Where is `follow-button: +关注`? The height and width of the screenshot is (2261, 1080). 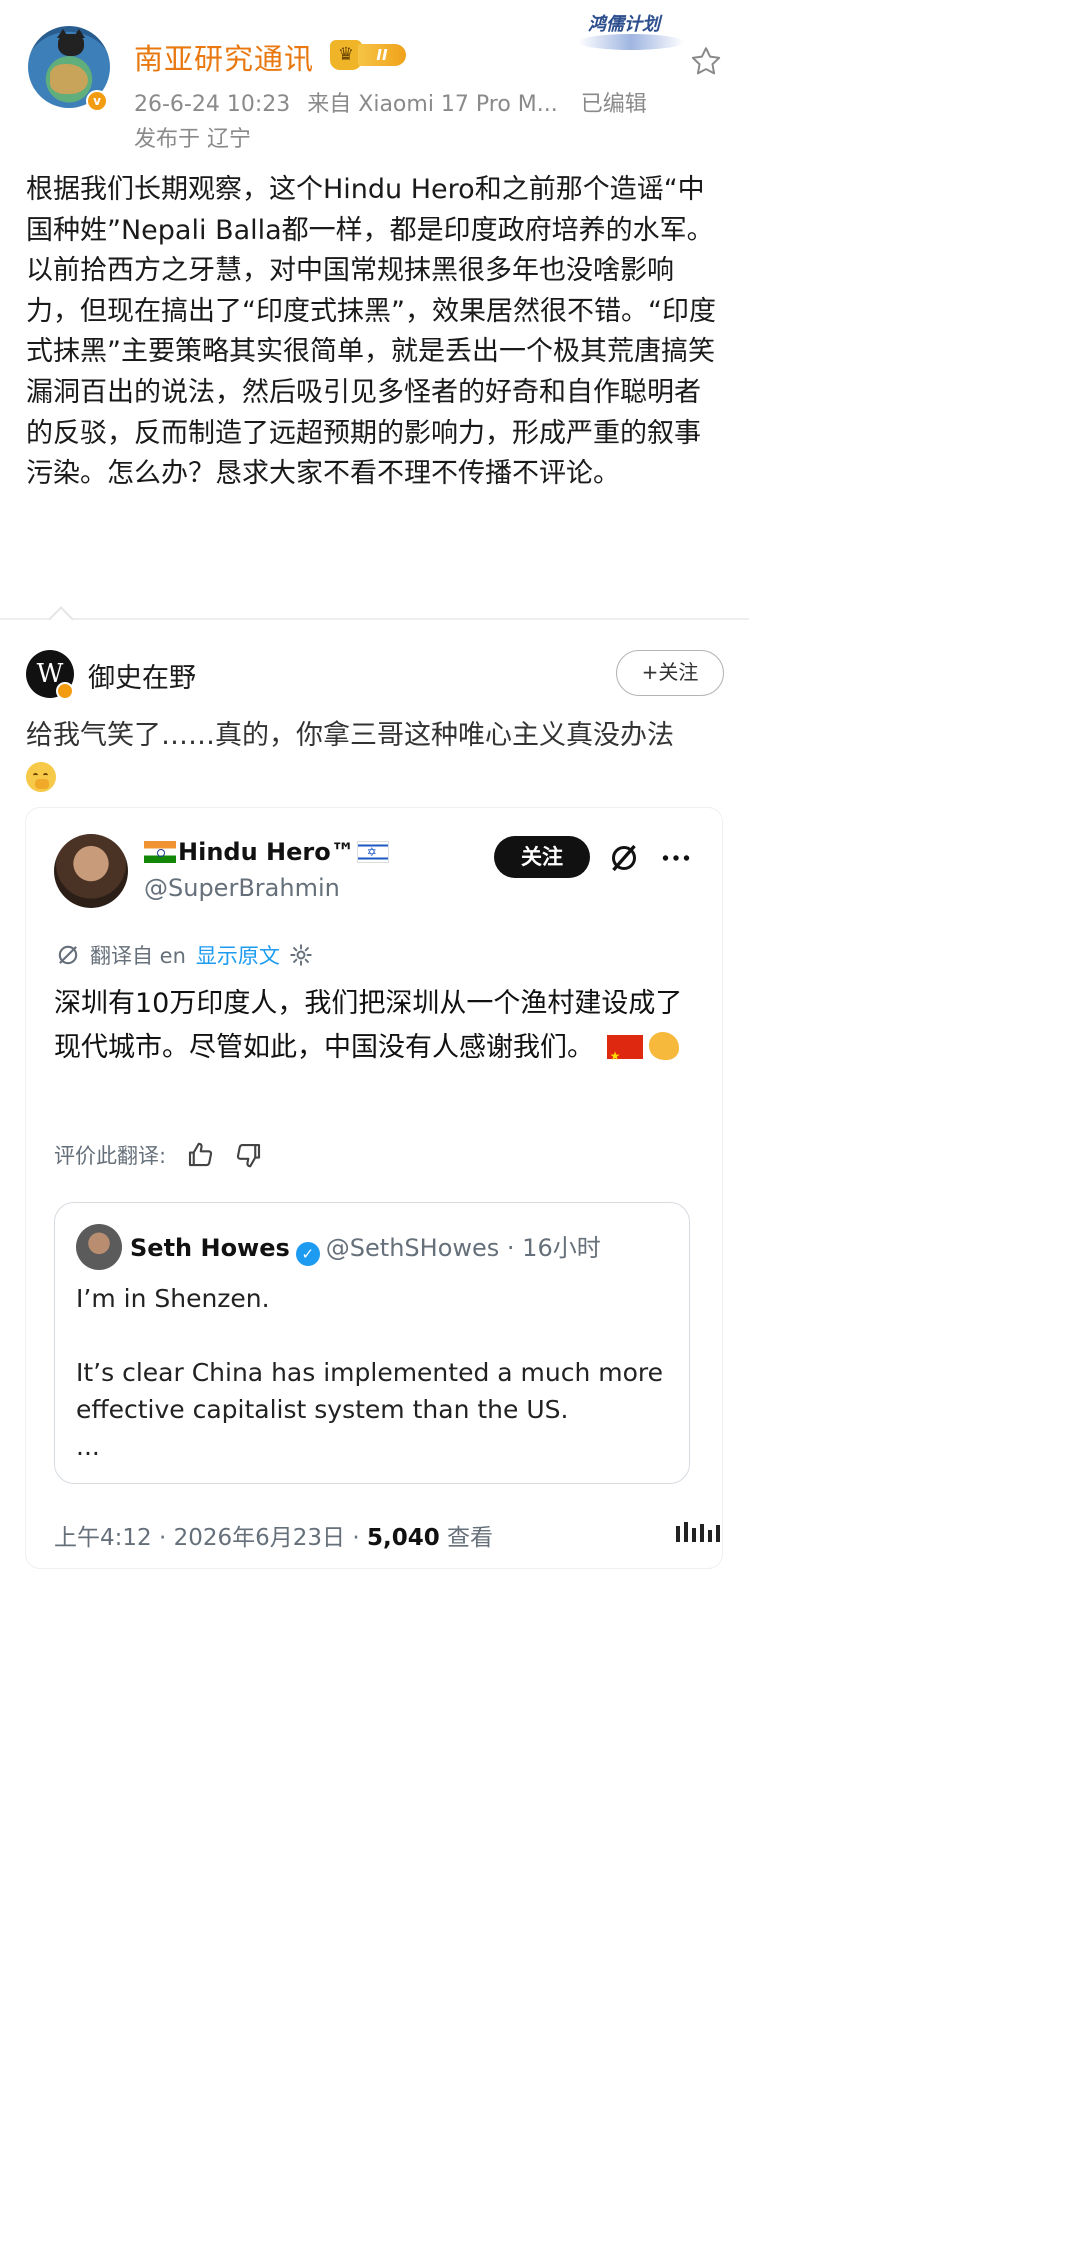 follow-button: +关注 is located at coordinates (670, 673).